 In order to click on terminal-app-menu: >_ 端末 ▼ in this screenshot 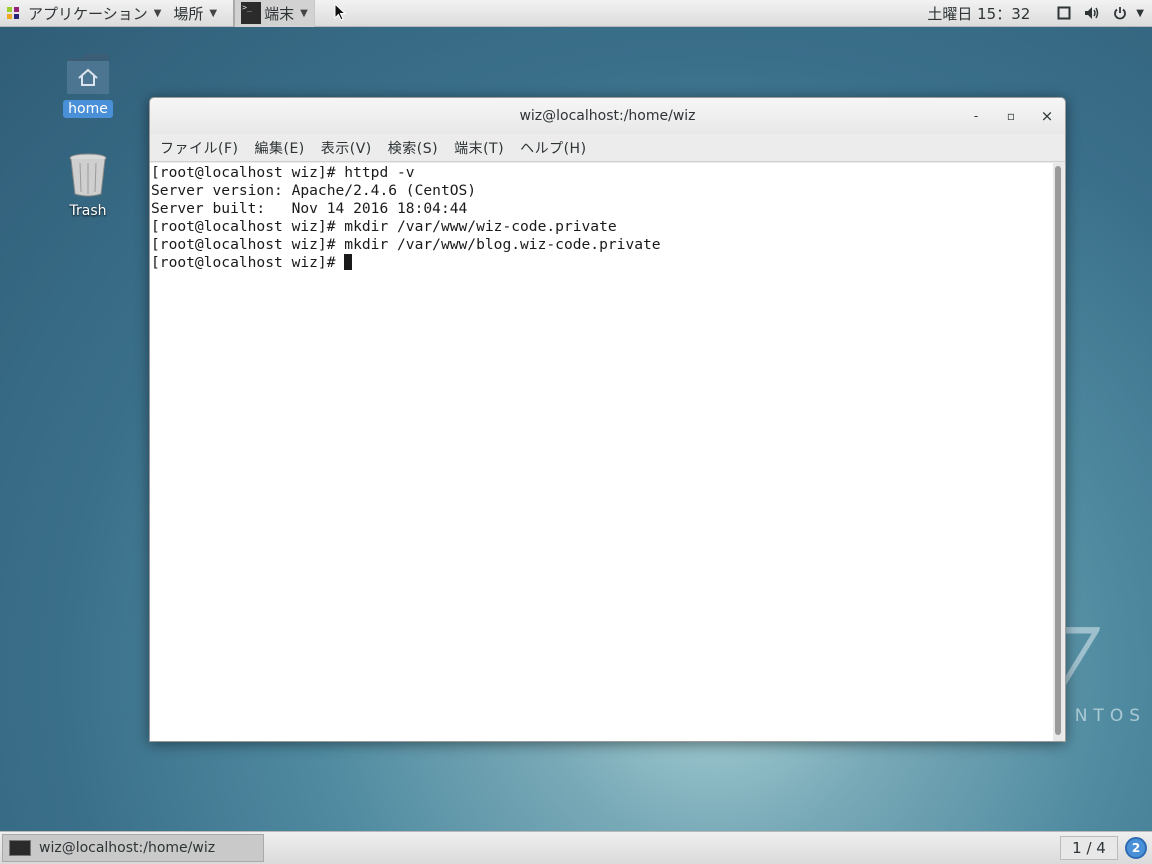, I will do `click(274, 13)`.